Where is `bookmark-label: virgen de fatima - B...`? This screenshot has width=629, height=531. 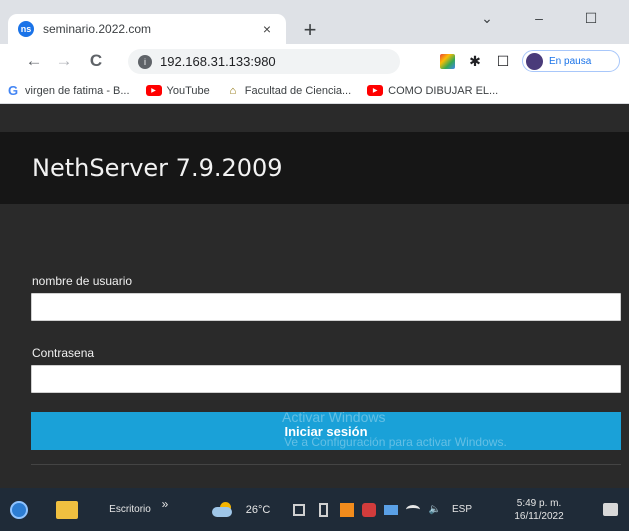
bookmark-label: virgen de fatima - B... is located at coordinates (77, 90).